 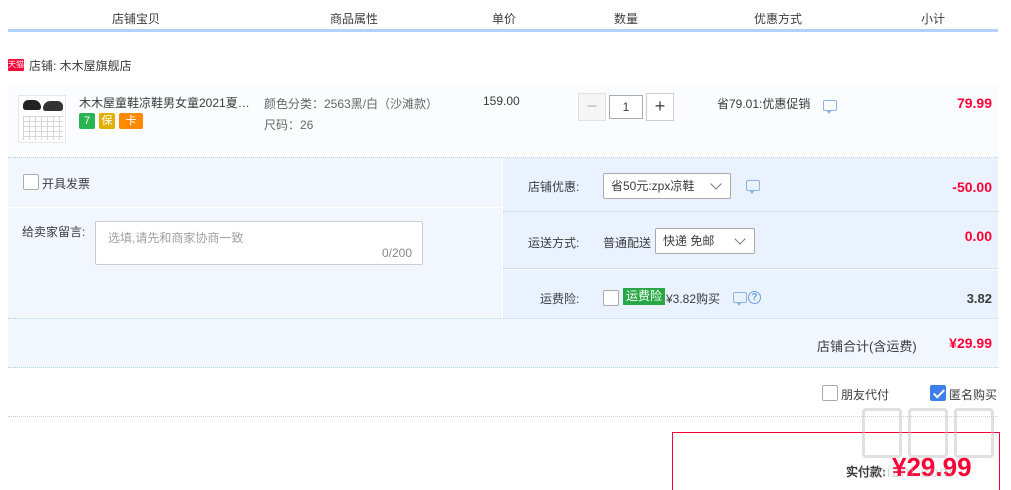 What do you see at coordinates (16, 65) in the screenshot?
I see `tmall-icon: 天猫` at bounding box center [16, 65].